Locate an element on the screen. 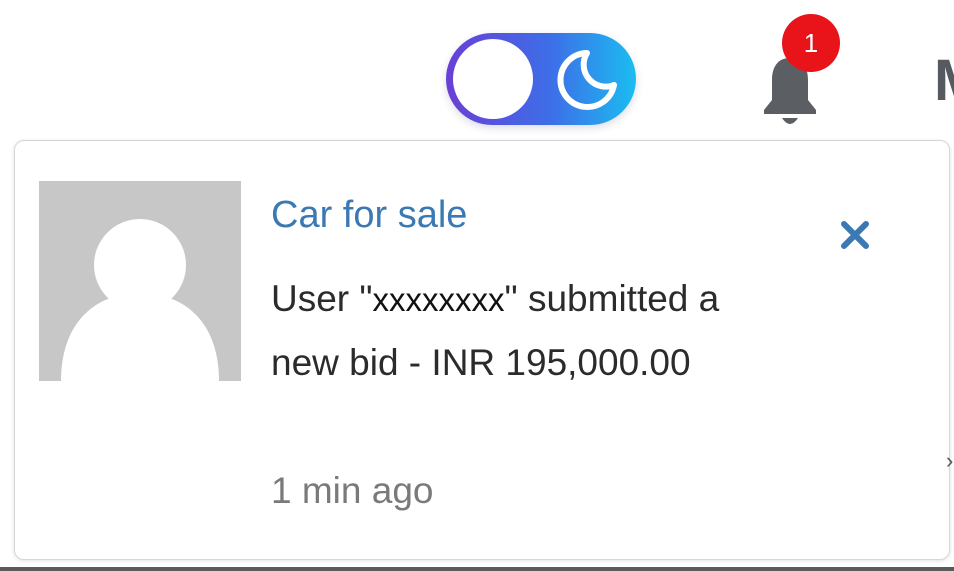 Image resolution: width=954 pixels, height=571 pixels. notification-title: Car for sale is located at coordinates (369, 215).